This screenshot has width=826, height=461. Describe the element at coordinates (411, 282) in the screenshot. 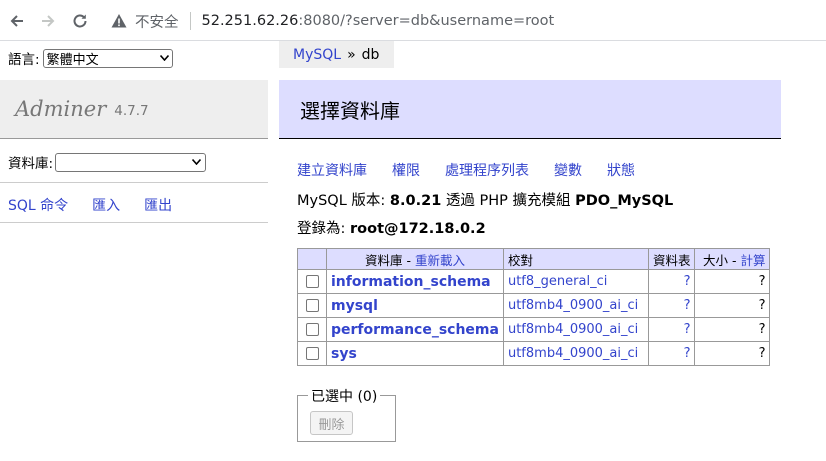

I see `database-link: information_schema` at that location.